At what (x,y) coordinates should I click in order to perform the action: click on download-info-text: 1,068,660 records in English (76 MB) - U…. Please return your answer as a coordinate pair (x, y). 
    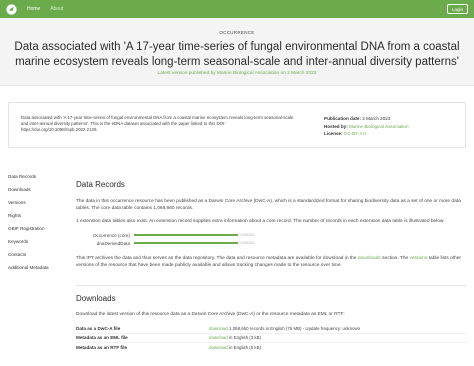
    Looking at the image, I should click on (294, 328).